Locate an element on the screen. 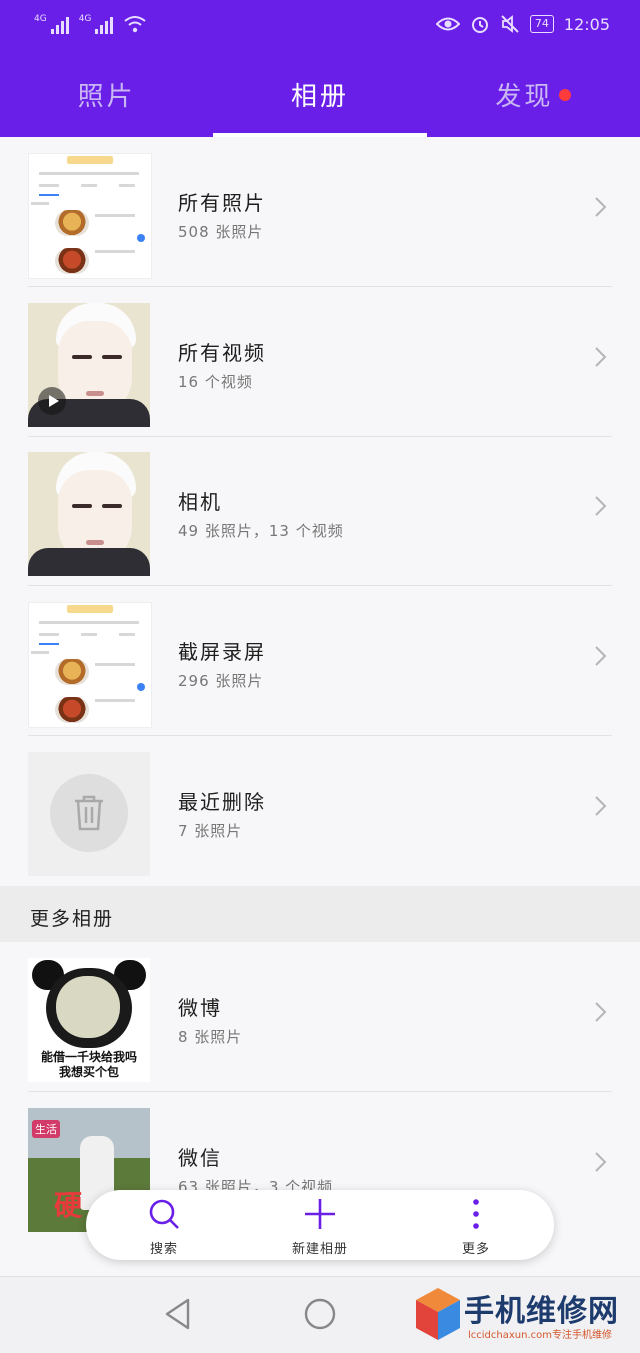 The width and height of the screenshot is (640, 1353). search-button: 搜索 is located at coordinates (164, 1225).